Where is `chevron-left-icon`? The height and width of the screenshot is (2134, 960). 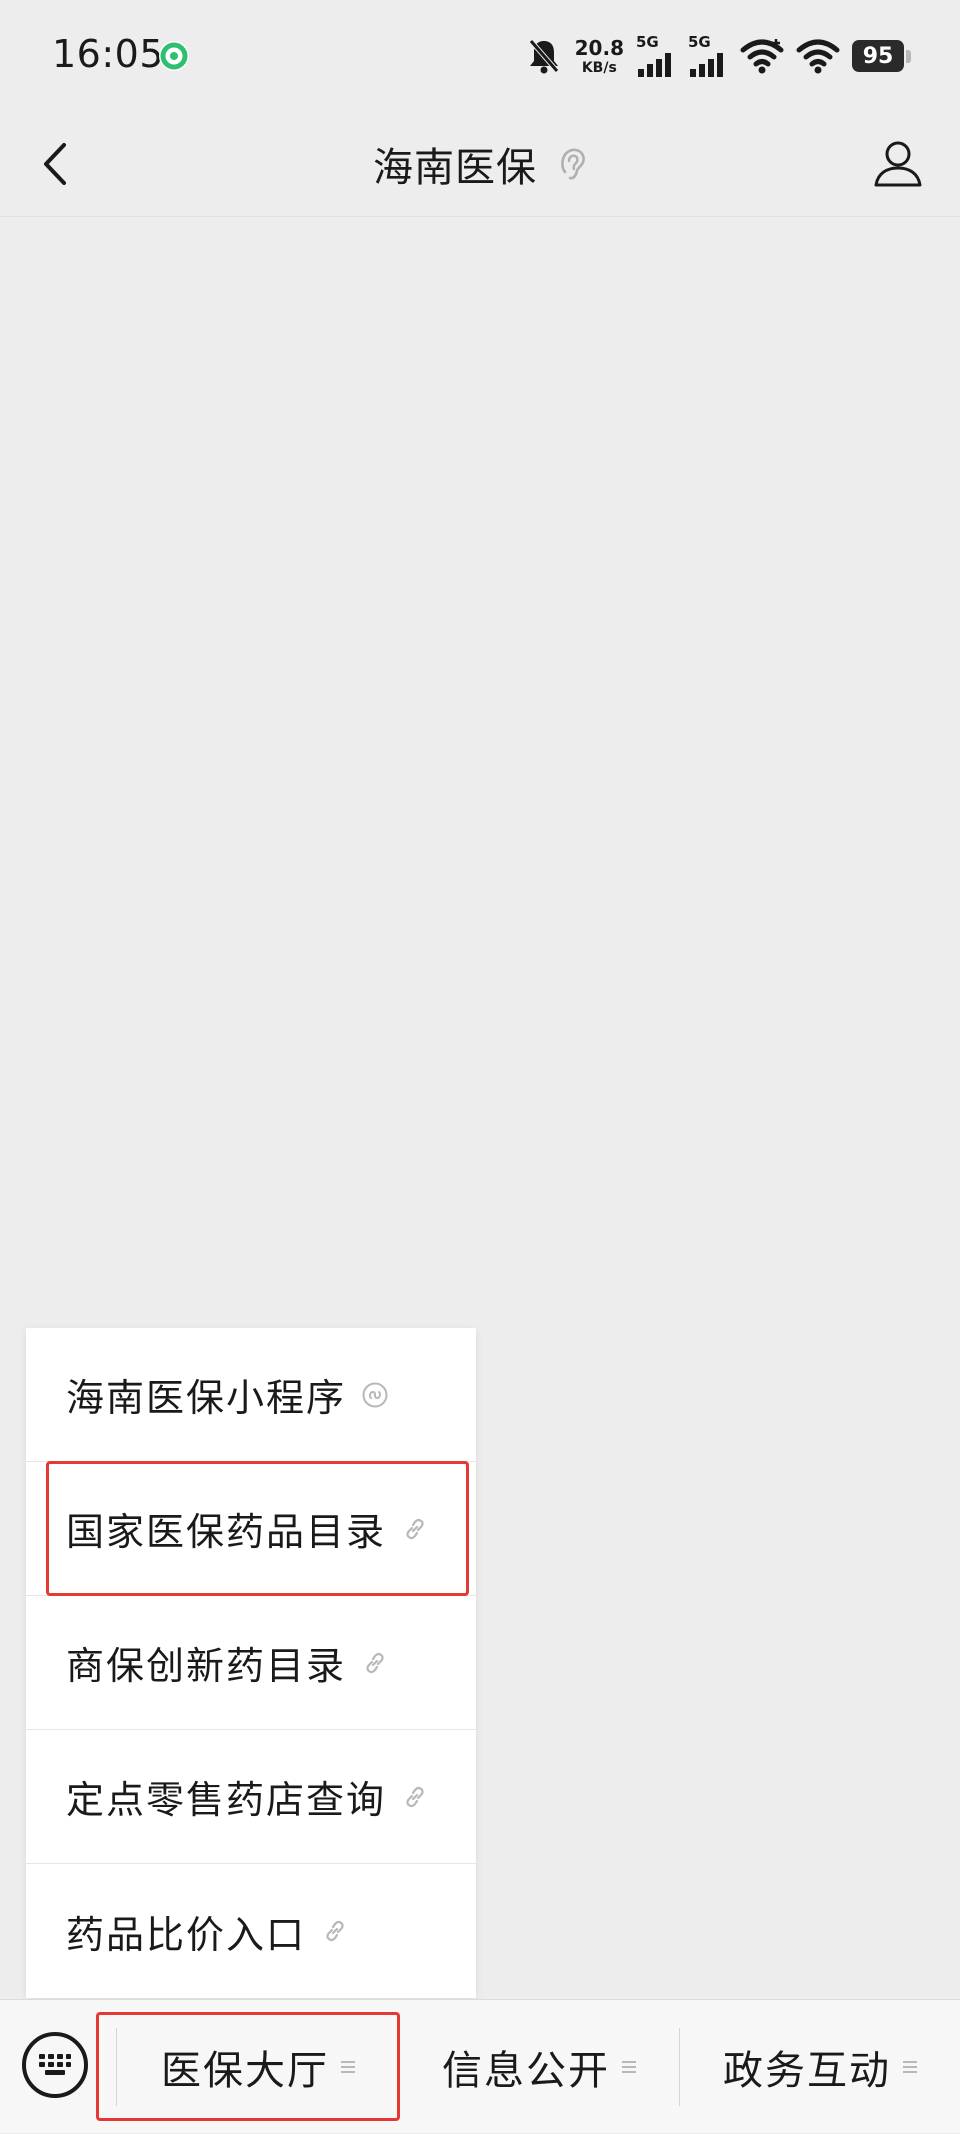
chevron-left-icon is located at coordinates (55, 164).